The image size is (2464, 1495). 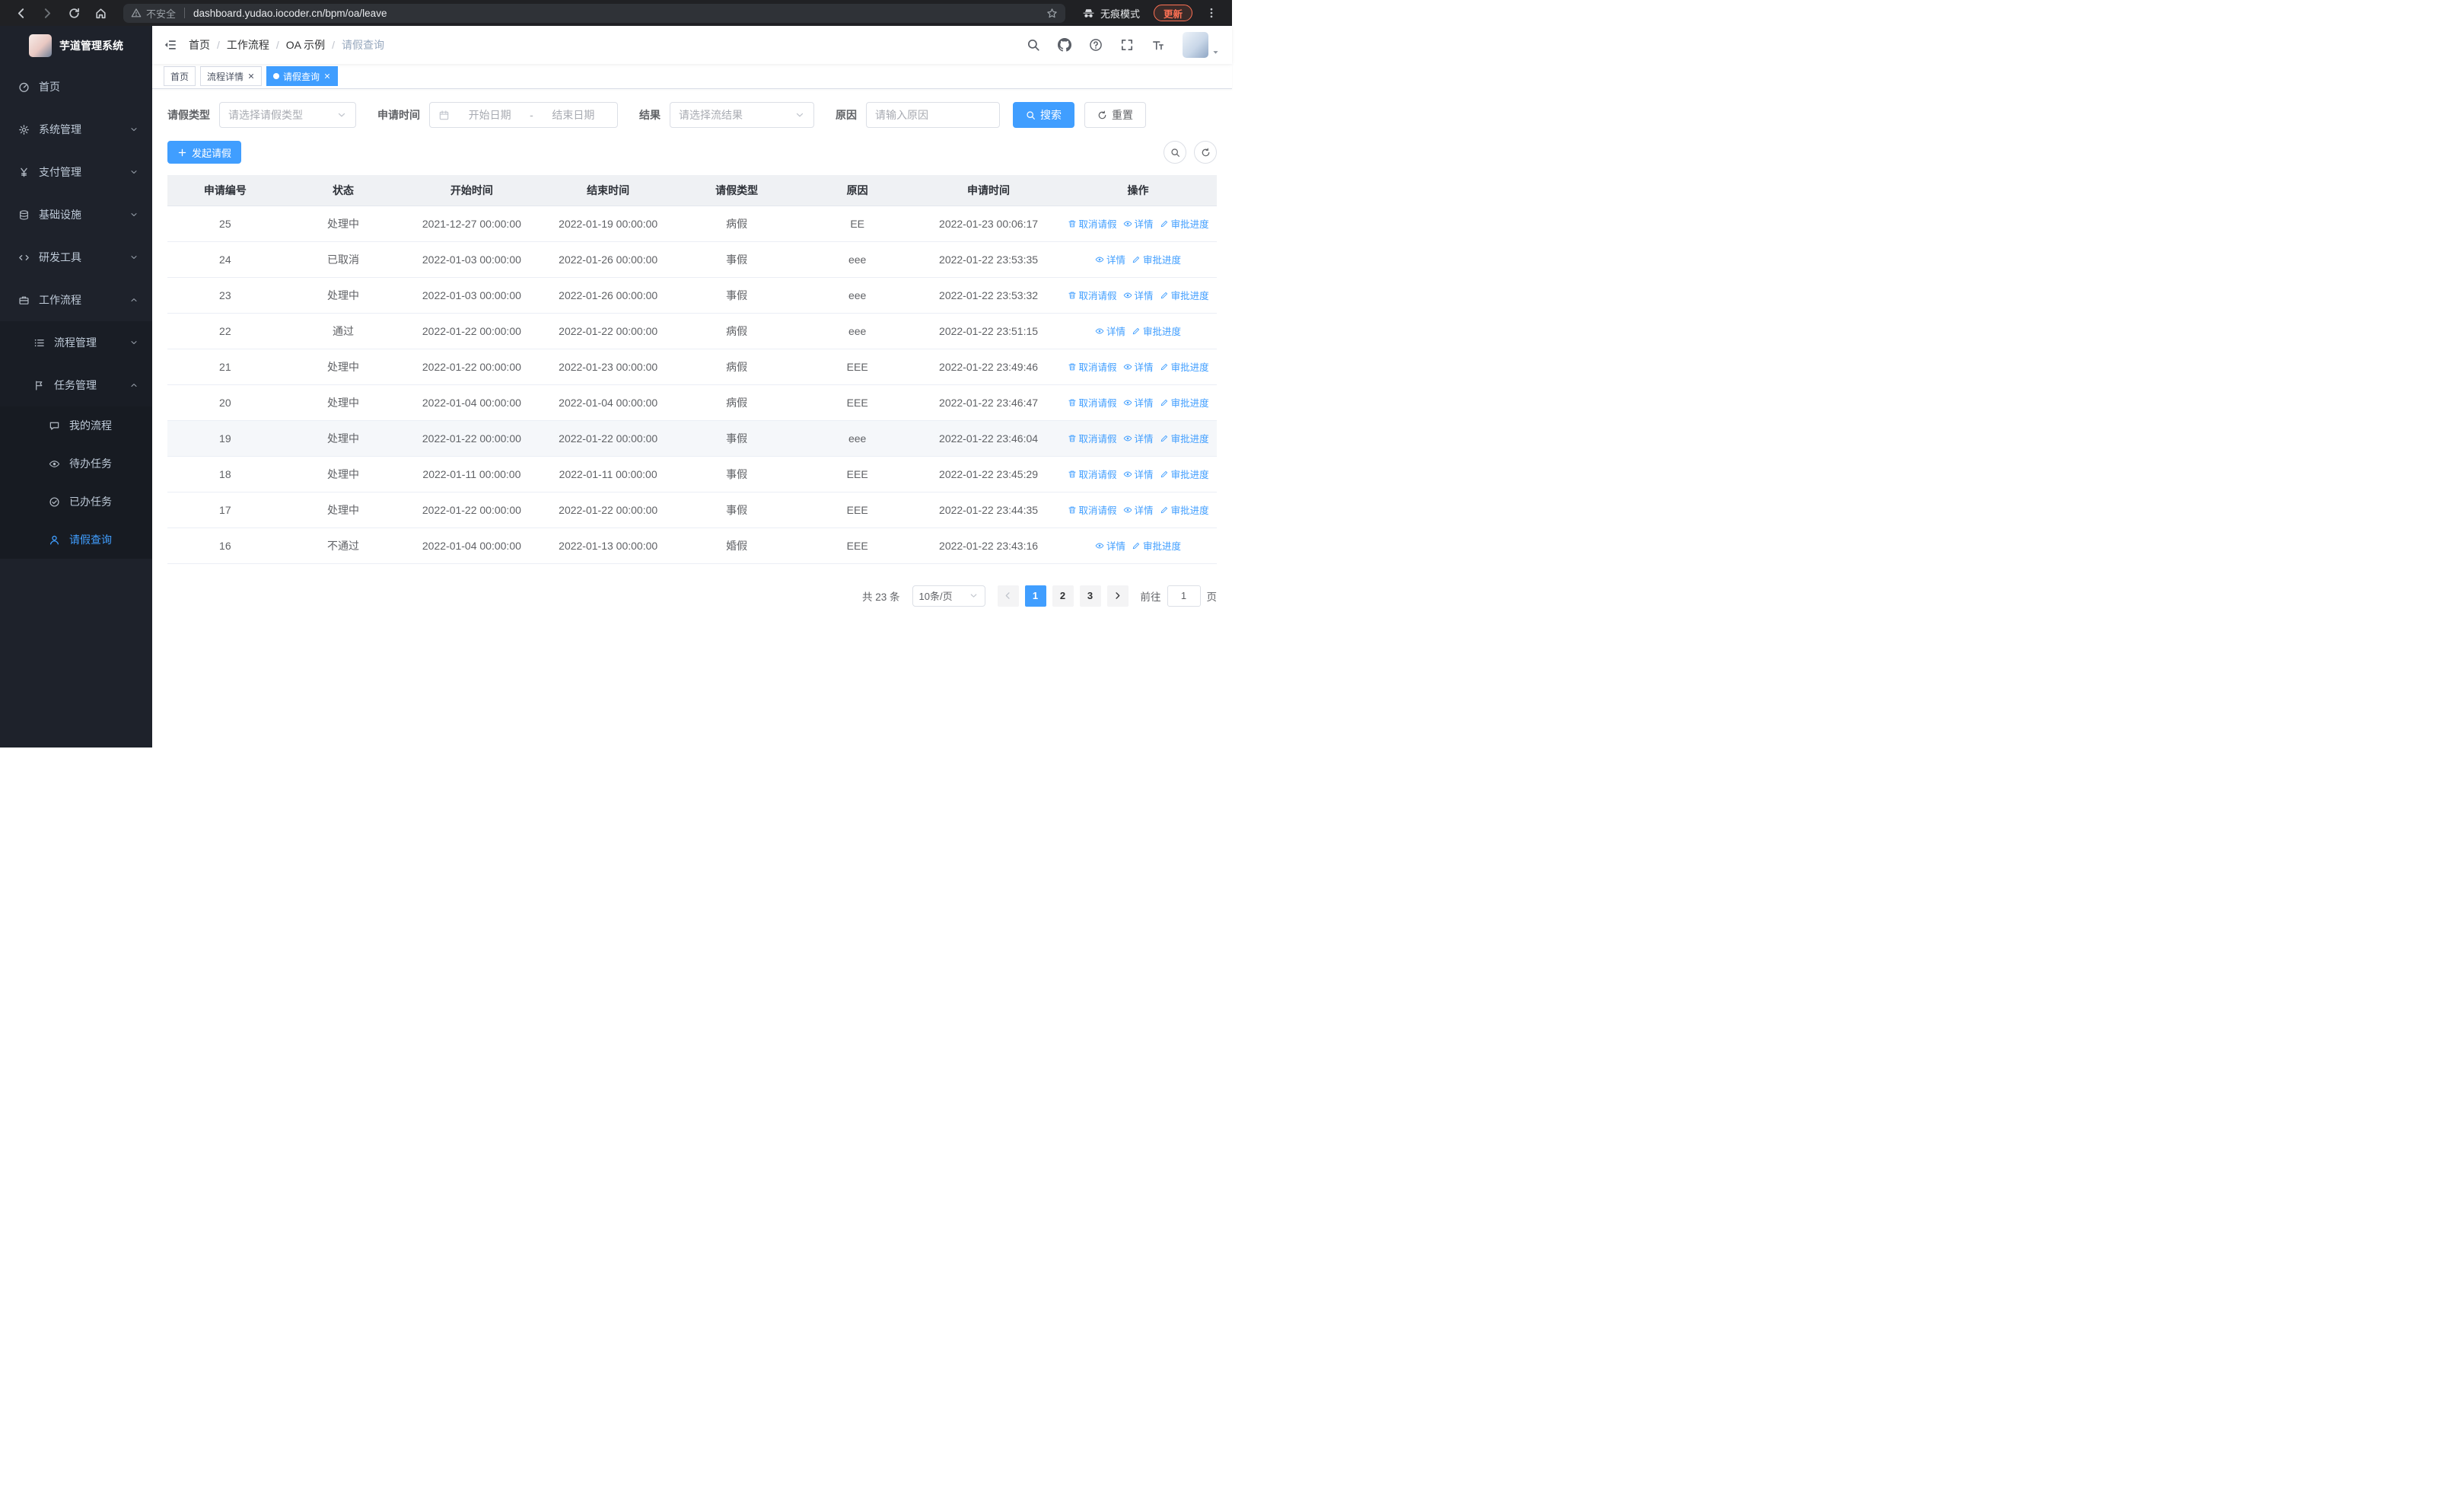 What do you see at coordinates (1212, 597) in the screenshot?
I see `page-unit-label: 页` at bounding box center [1212, 597].